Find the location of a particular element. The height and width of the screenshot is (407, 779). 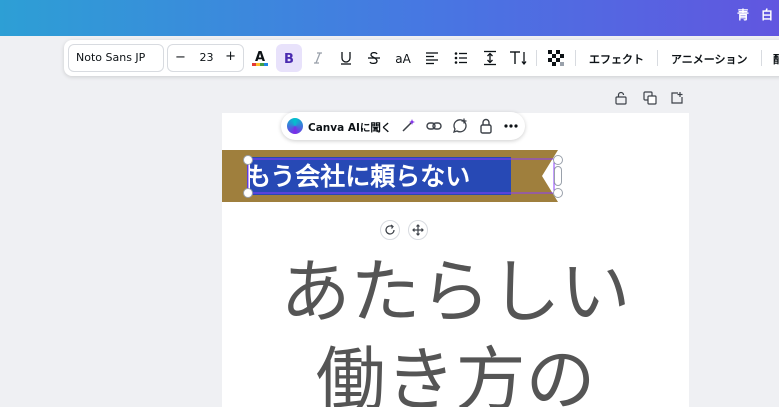

svg-text: A is located at coordinates (260, 57).